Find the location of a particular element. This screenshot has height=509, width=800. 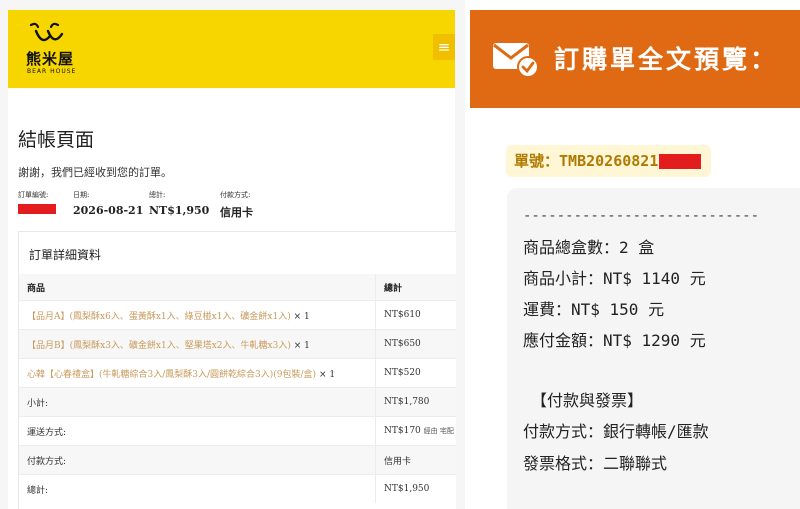

order-number-box: 單號：TMB20260821 is located at coordinates (609, 161).